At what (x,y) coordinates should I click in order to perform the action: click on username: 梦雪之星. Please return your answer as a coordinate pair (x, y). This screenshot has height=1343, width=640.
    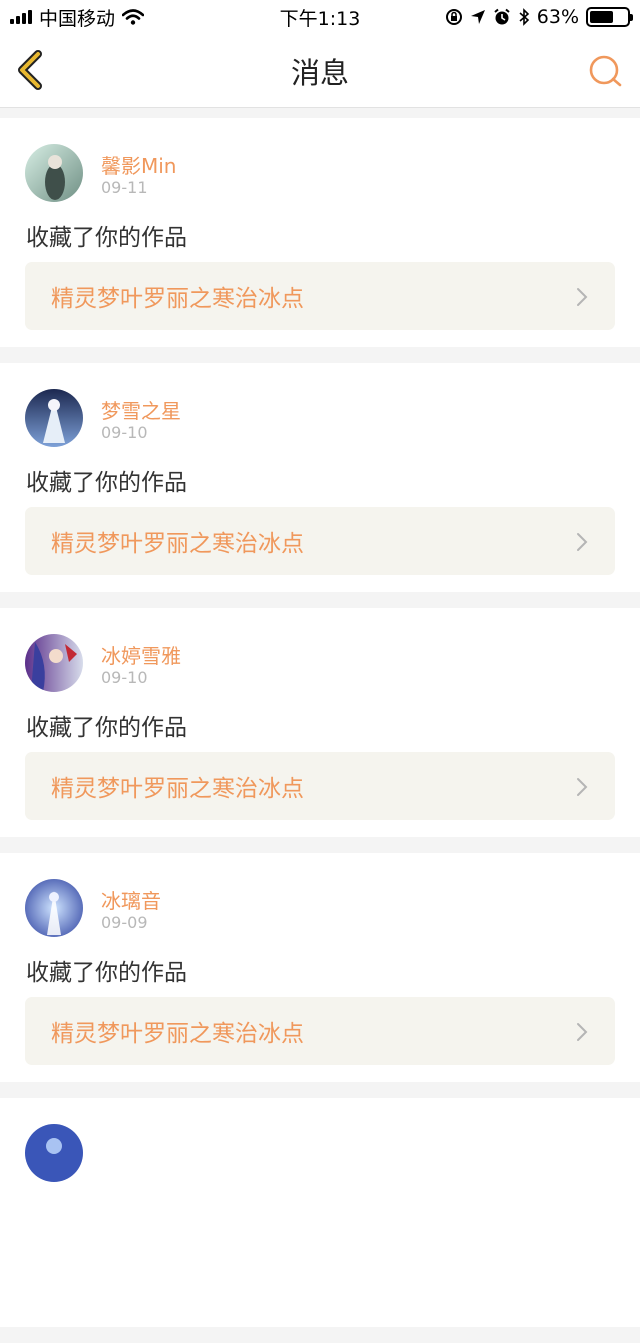
    Looking at the image, I should click on (141, 409).